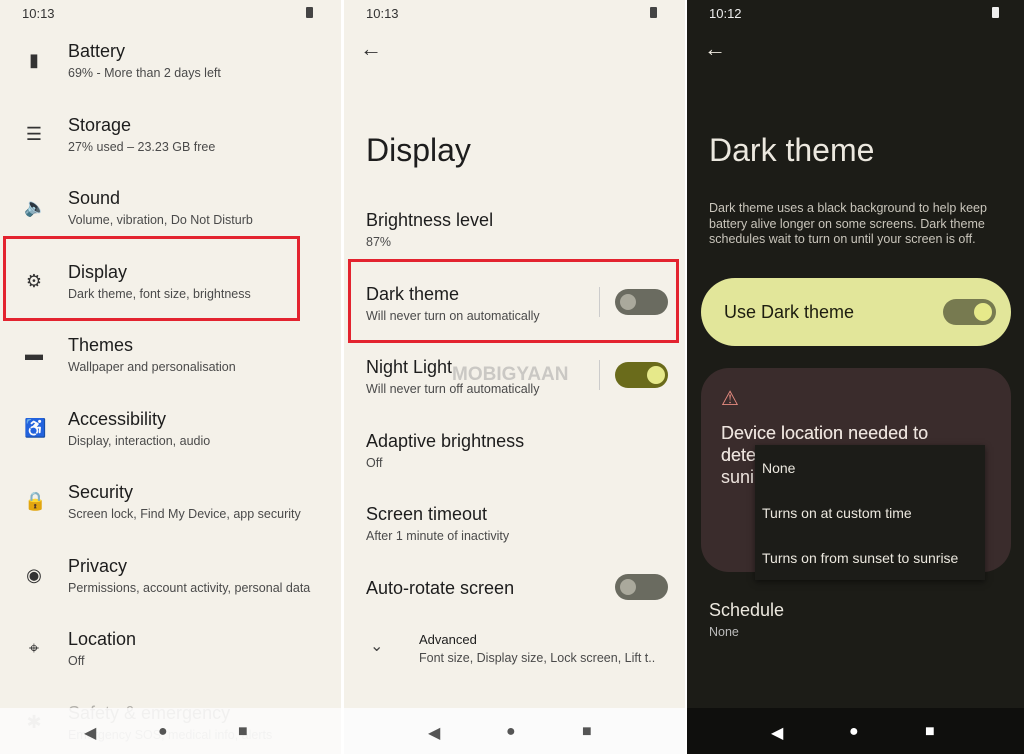  What do you see at coordinates (35, 427) in the screenshot?
I see `accessibility-icon: ♿` at bounding box center [35, 427].